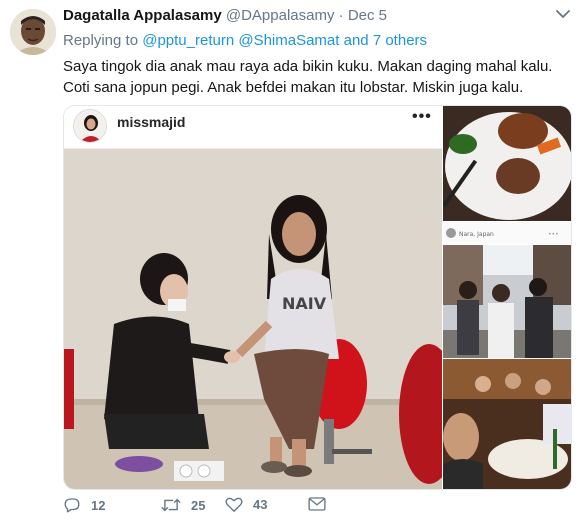 This screenshot has height=523, width=580. What do you see at coordinates (183, 505) in the screenshot?
I see `retweet-button: 25` at bounding box center [183, 505].